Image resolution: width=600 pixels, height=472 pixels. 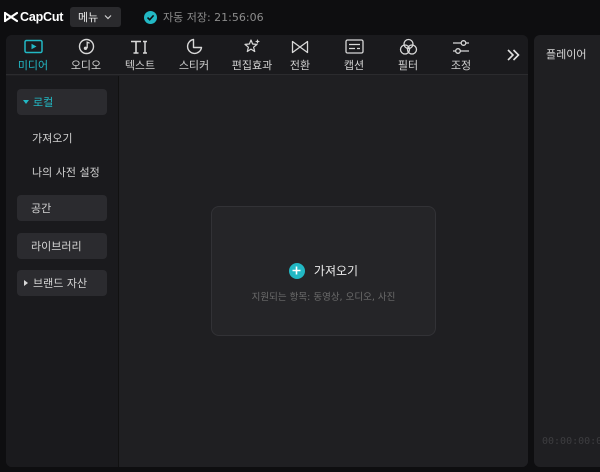 I want to click on player-timecode: 00:00:00:00, so click(x=571, y=441).